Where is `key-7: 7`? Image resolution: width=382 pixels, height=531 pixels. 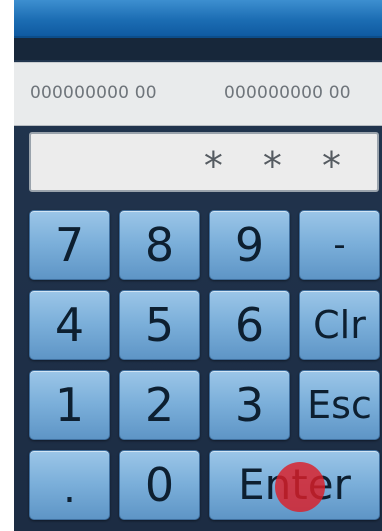
key-7: 7 is located at coordinates (69, 245).